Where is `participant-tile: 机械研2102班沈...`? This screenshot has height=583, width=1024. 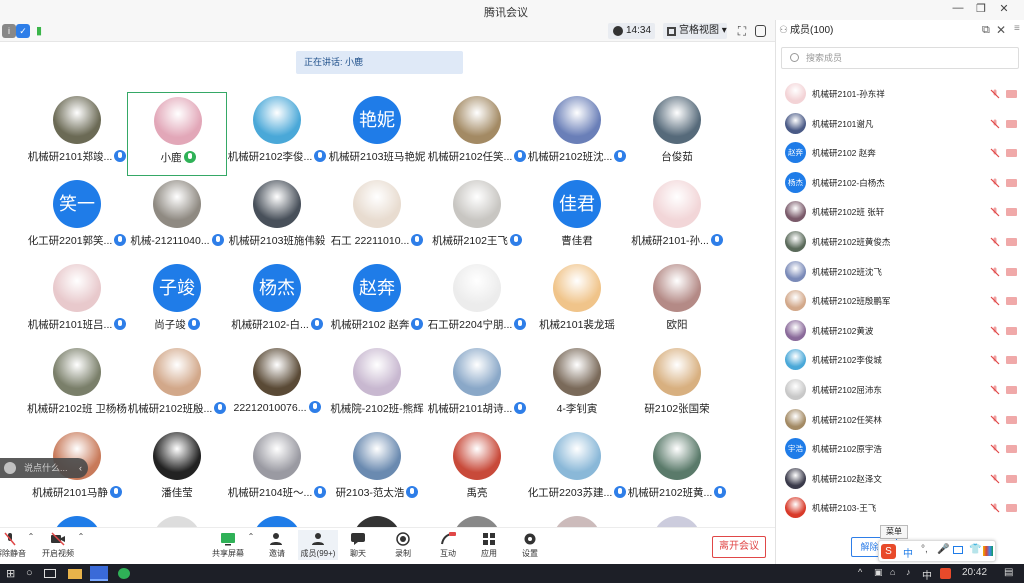 participant-tile: 机械研2102班沈... is located at coordinates (577, 134).